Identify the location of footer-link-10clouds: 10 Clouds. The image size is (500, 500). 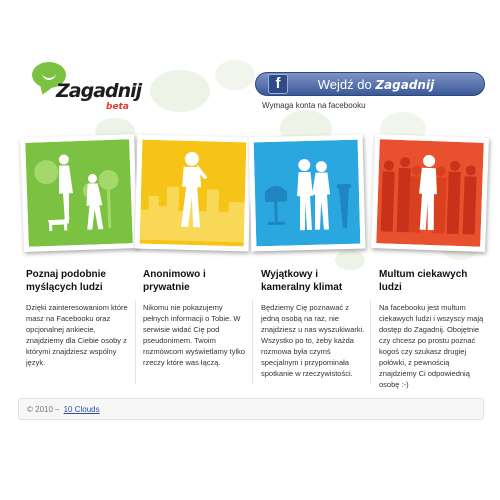
(82, 409).